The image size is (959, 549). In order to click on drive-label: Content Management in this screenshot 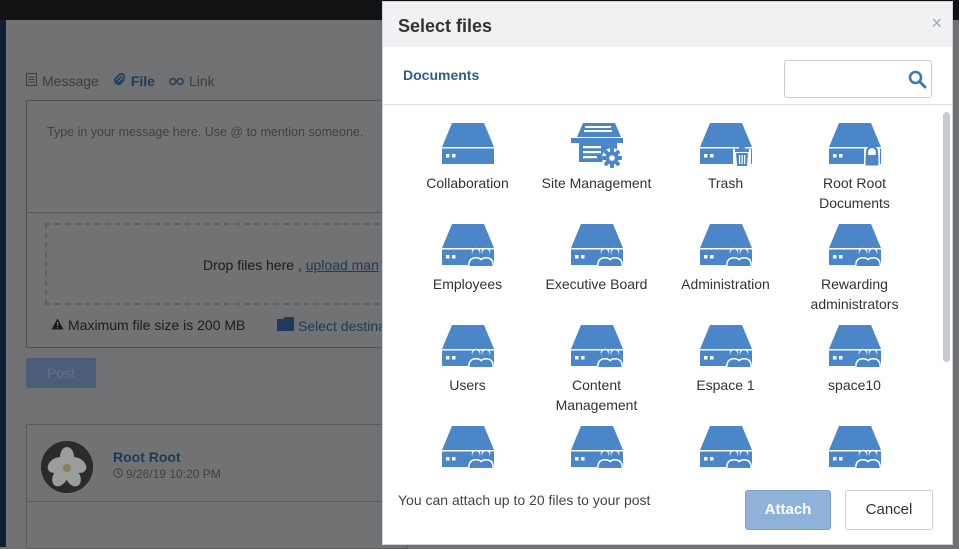, I will do `click(596, 395)`.